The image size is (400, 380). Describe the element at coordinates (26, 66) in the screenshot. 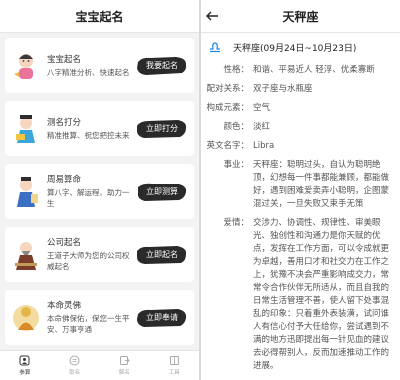

I see `baby-illustration-icon` at that location.